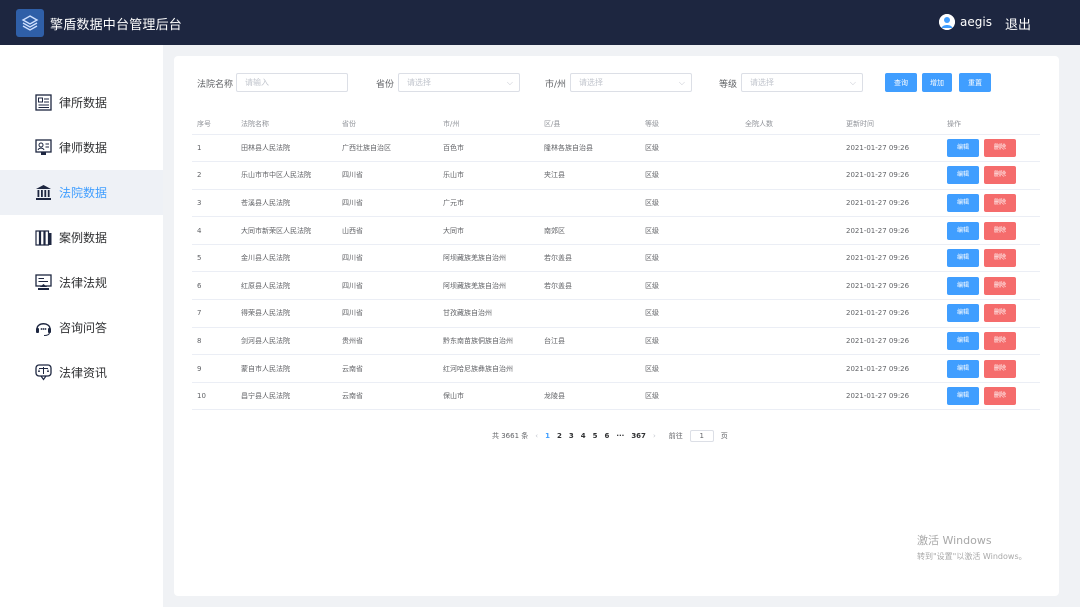 The image size is (1080, 607). I want to click on prev-page-icon: ‹, so click(536, 436).